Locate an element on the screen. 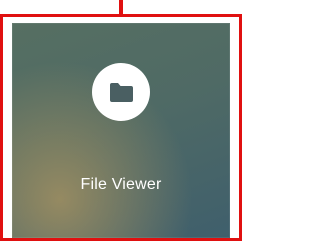  app-icon-circle is located at coordinates (121, 92).